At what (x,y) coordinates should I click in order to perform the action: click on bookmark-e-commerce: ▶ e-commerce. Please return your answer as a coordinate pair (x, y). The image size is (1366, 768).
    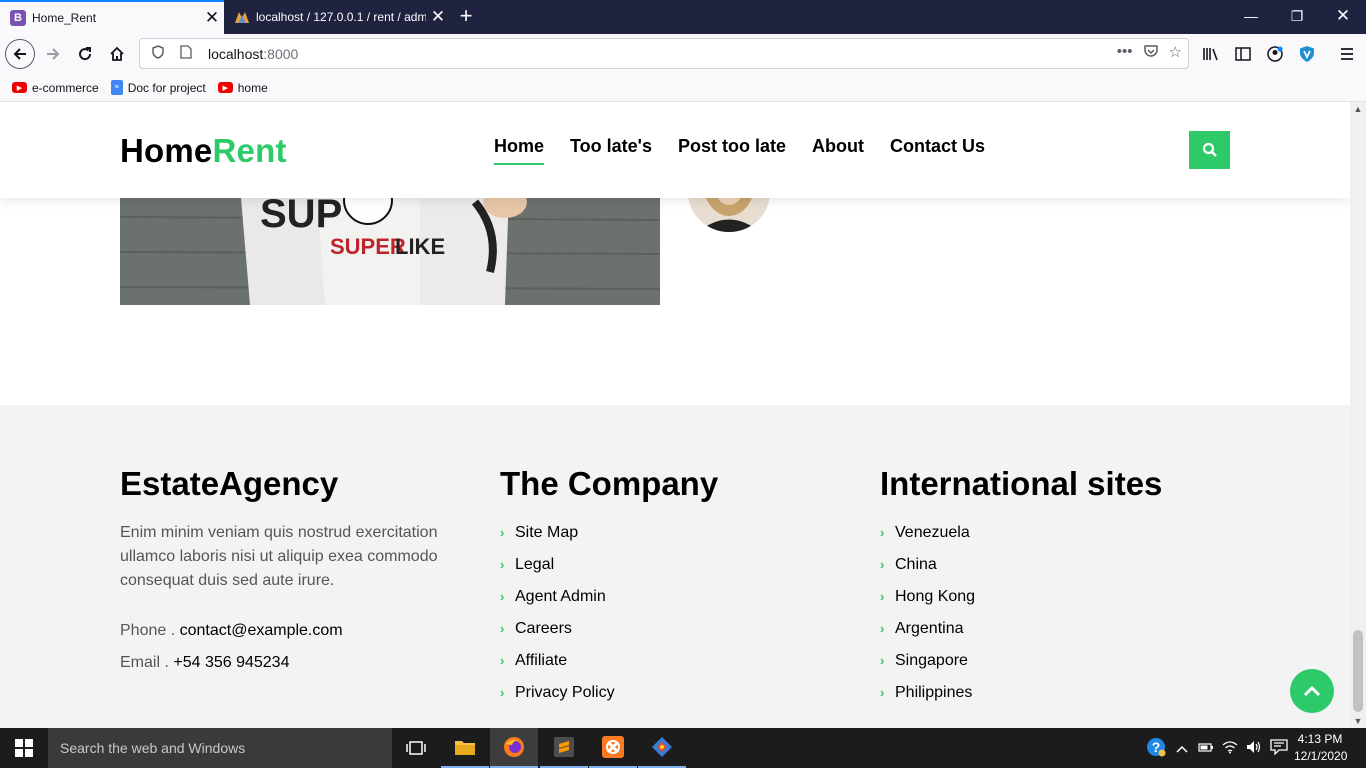
    Looking at the image, I should click on (55, 88).